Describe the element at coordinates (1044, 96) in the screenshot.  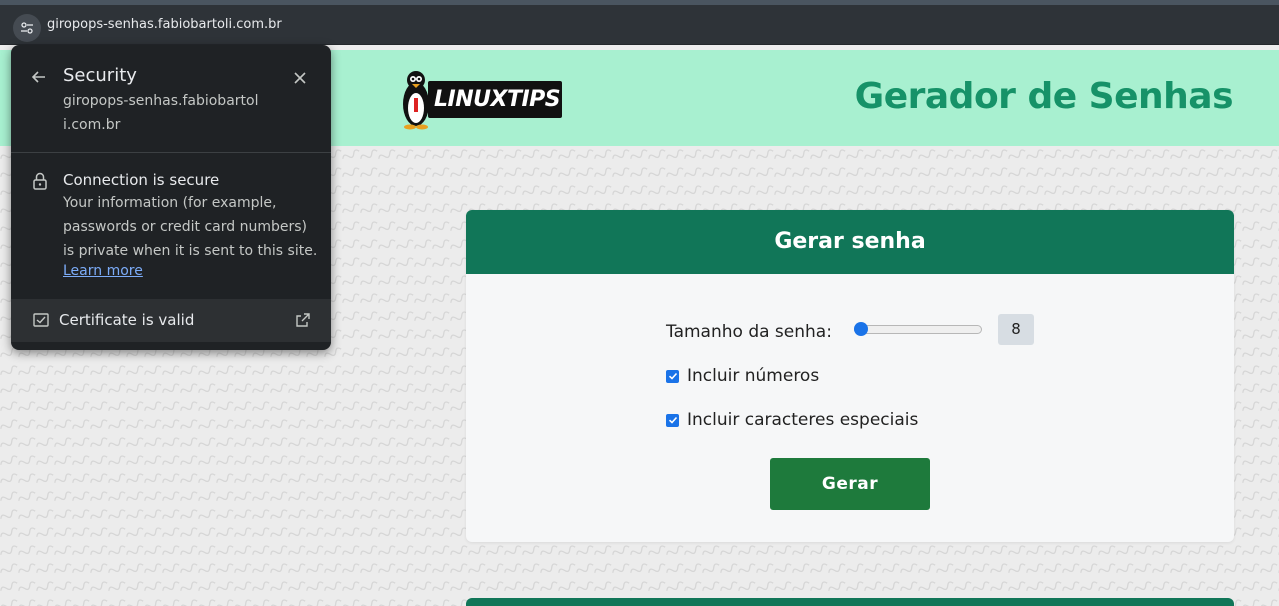
I see `page-title: Gerador de Senhas` at that location.